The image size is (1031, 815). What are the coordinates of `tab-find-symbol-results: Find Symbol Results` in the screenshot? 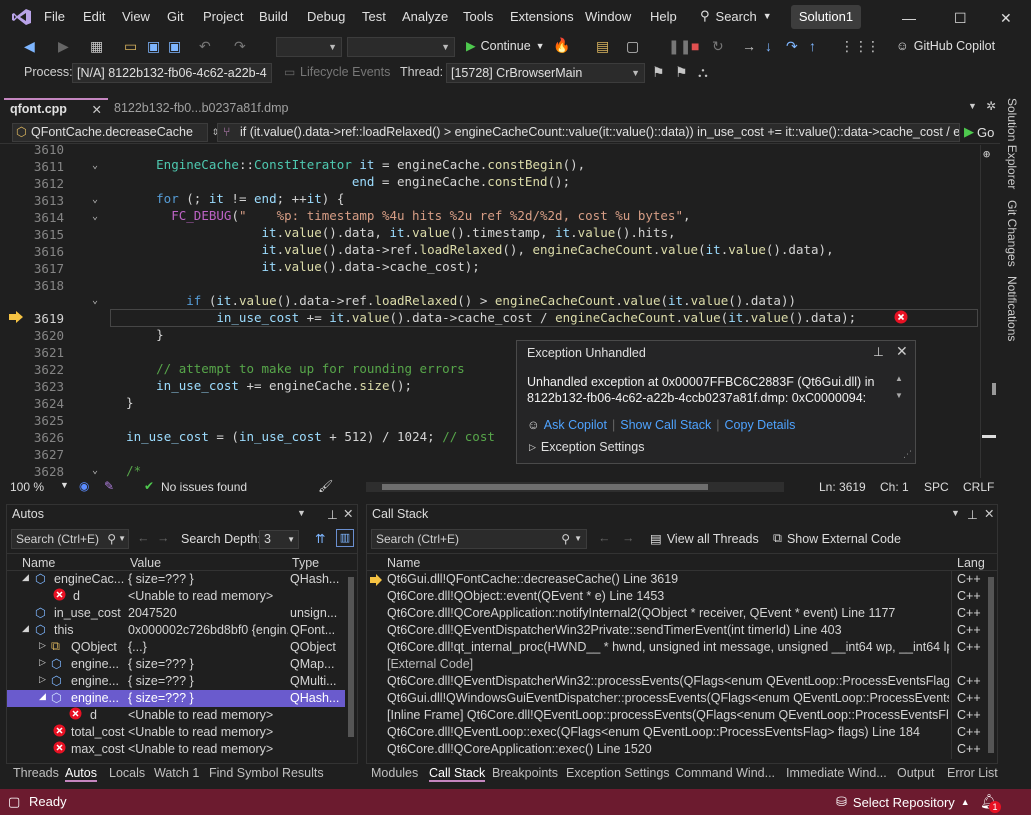 It's located at (266, 773).